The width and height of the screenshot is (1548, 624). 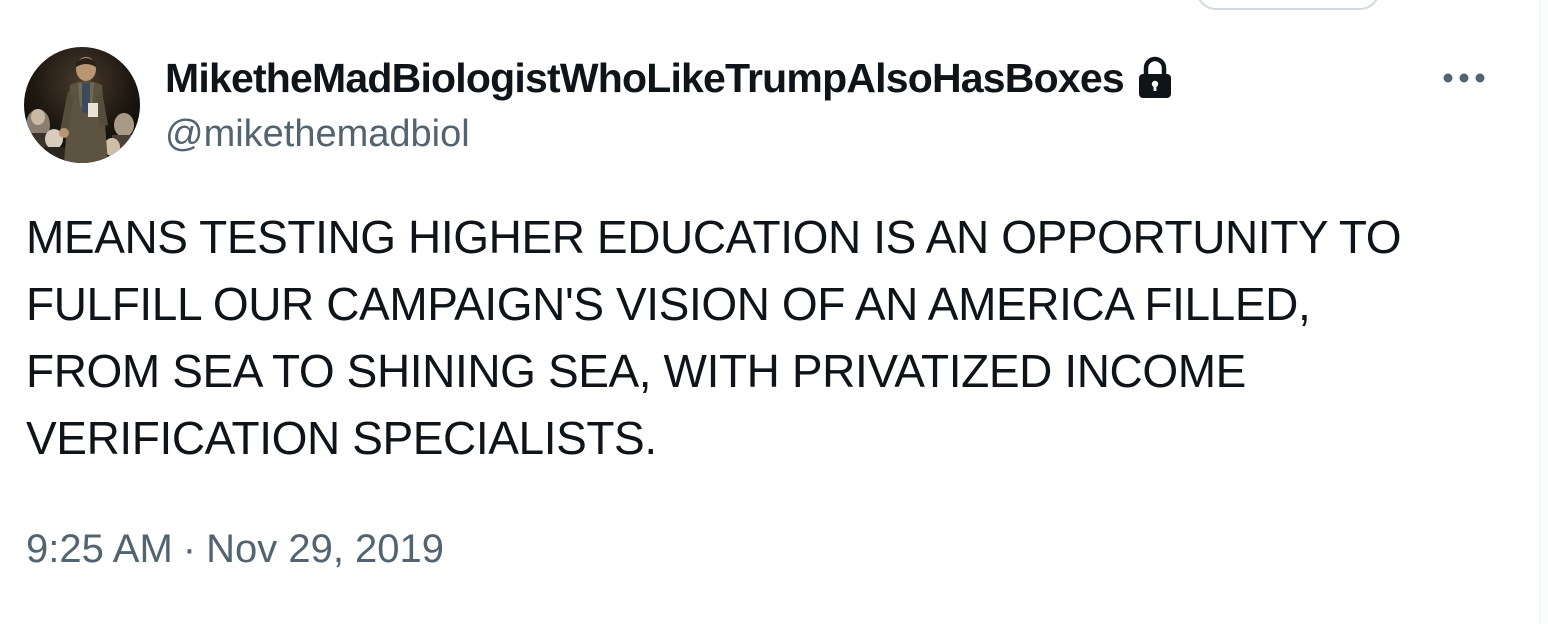 I want to click on tweet-timestamp: 9:25 AM · Nov 29, 2019, so click(x=235, y=549).